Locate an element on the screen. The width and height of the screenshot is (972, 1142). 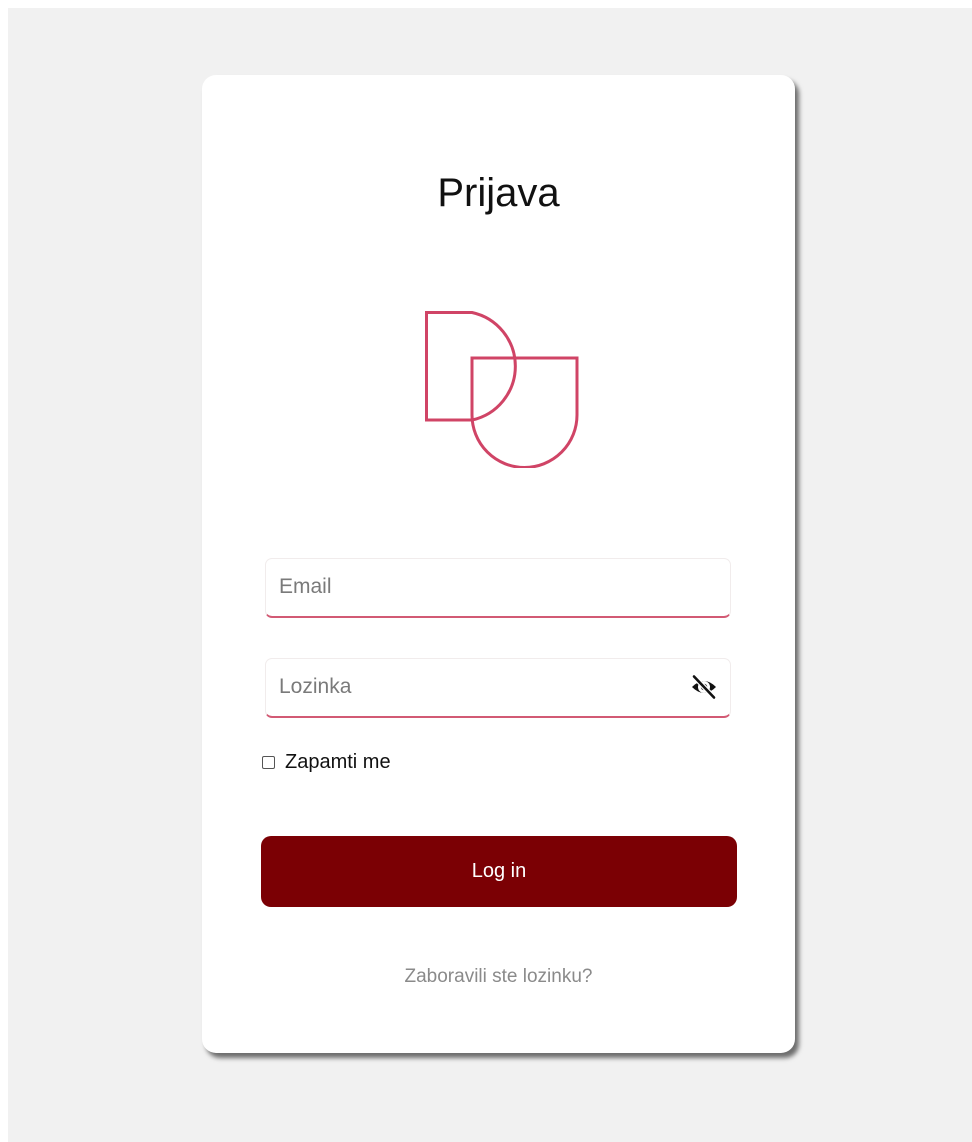
remember-me: Zapamti me is located at coordinates (326, 762).